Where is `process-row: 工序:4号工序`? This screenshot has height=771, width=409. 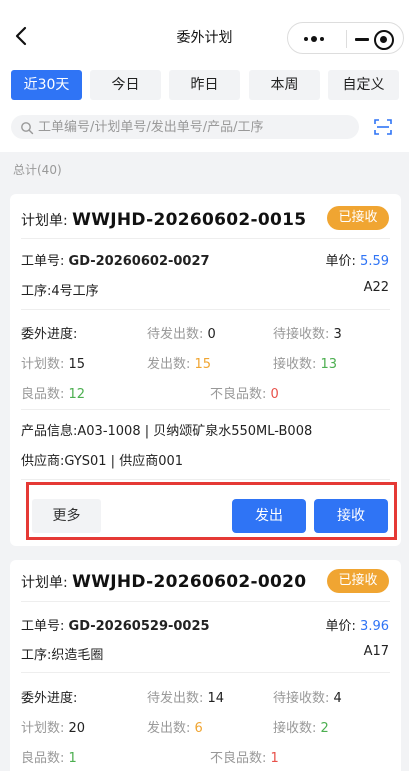 process-row: 工序:4号工序 is located at coordinates (60, 289).